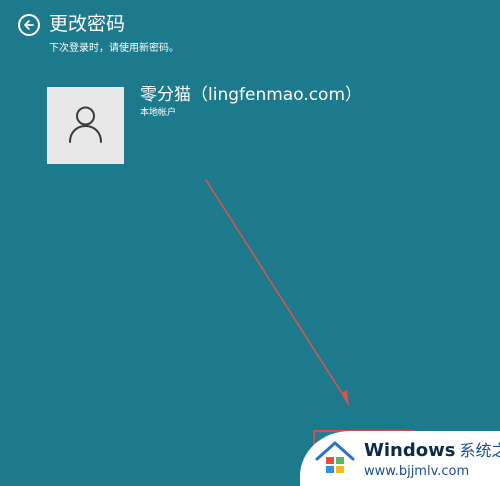  What do you see at coordinates (479, 450) in the screenshot?
I see `watermark-brand-cn: 系统之家` at bounding box center [479, 450].